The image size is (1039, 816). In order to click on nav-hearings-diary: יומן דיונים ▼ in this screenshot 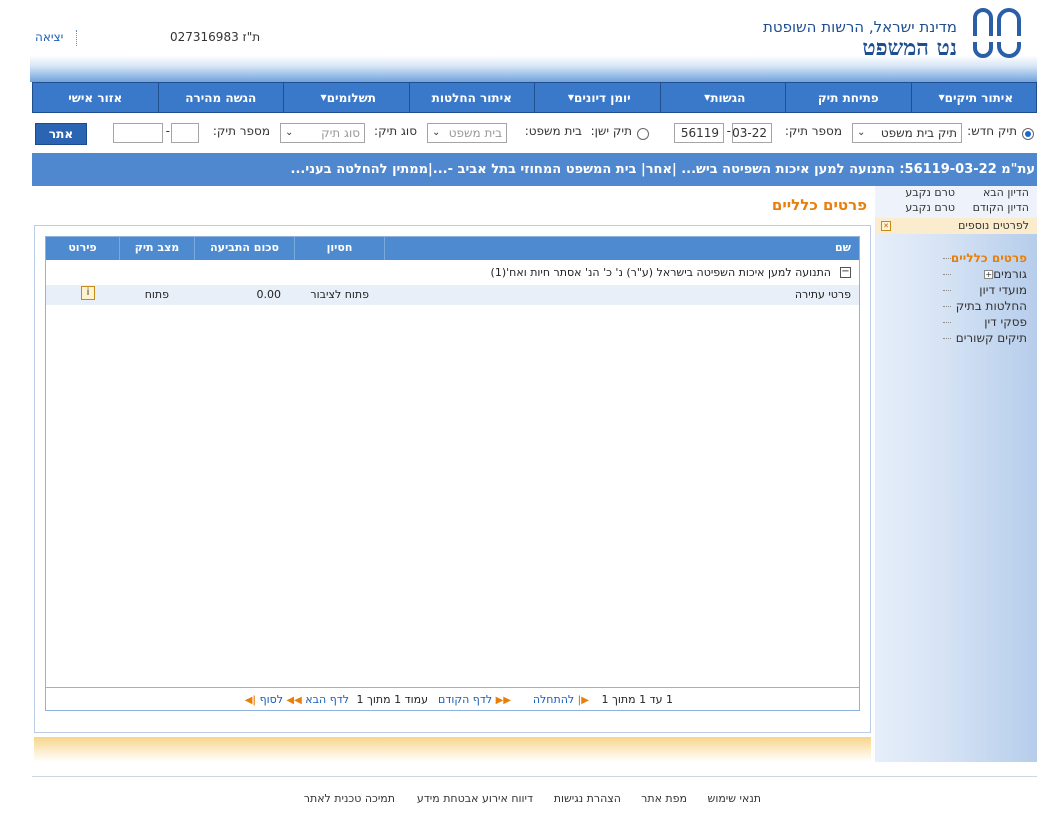, I will do `click(597, 97)`.